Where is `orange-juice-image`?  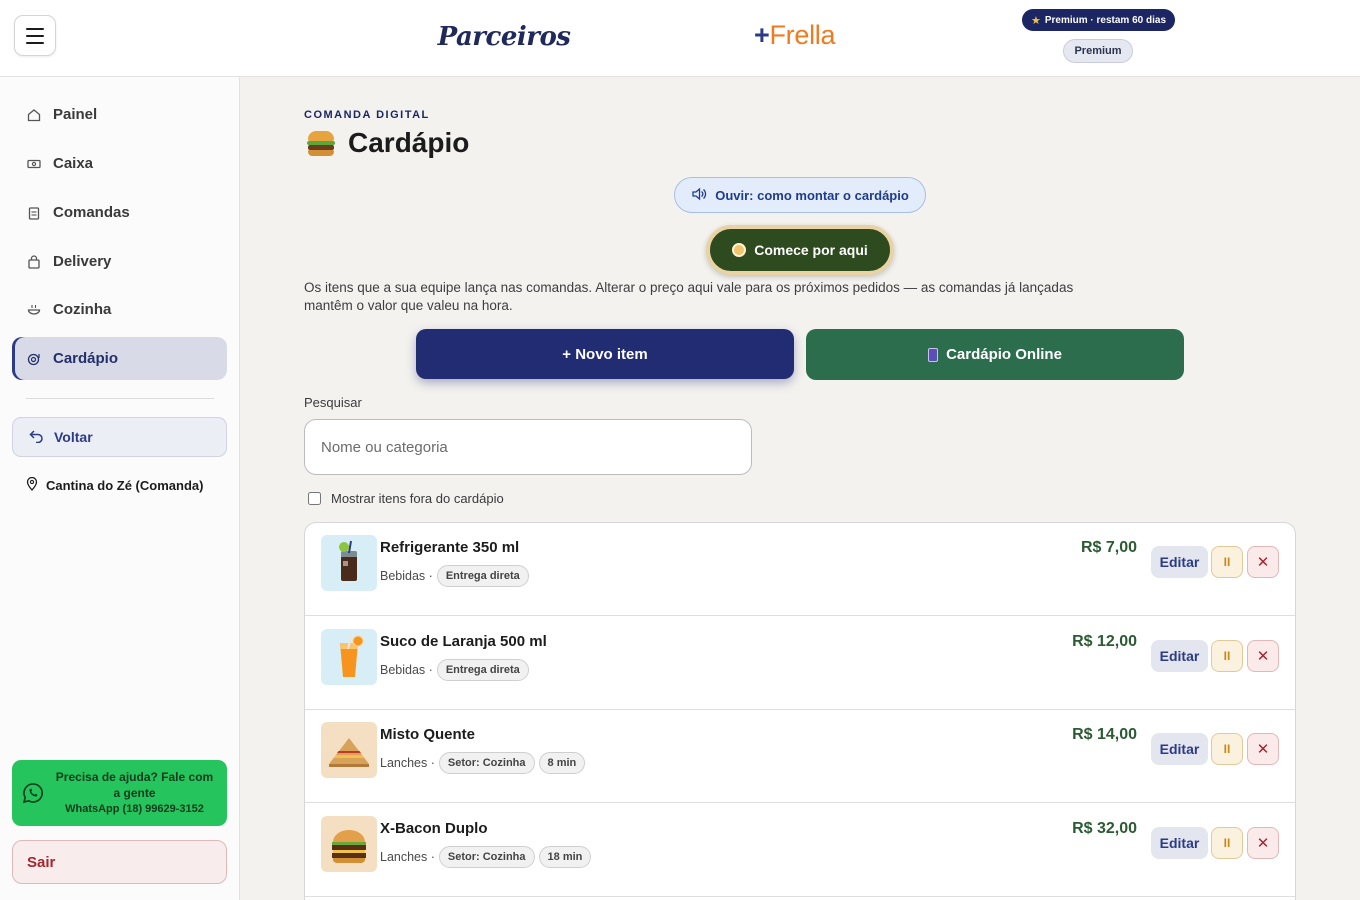
orange-juice-image is located at coordinates (349, 657).